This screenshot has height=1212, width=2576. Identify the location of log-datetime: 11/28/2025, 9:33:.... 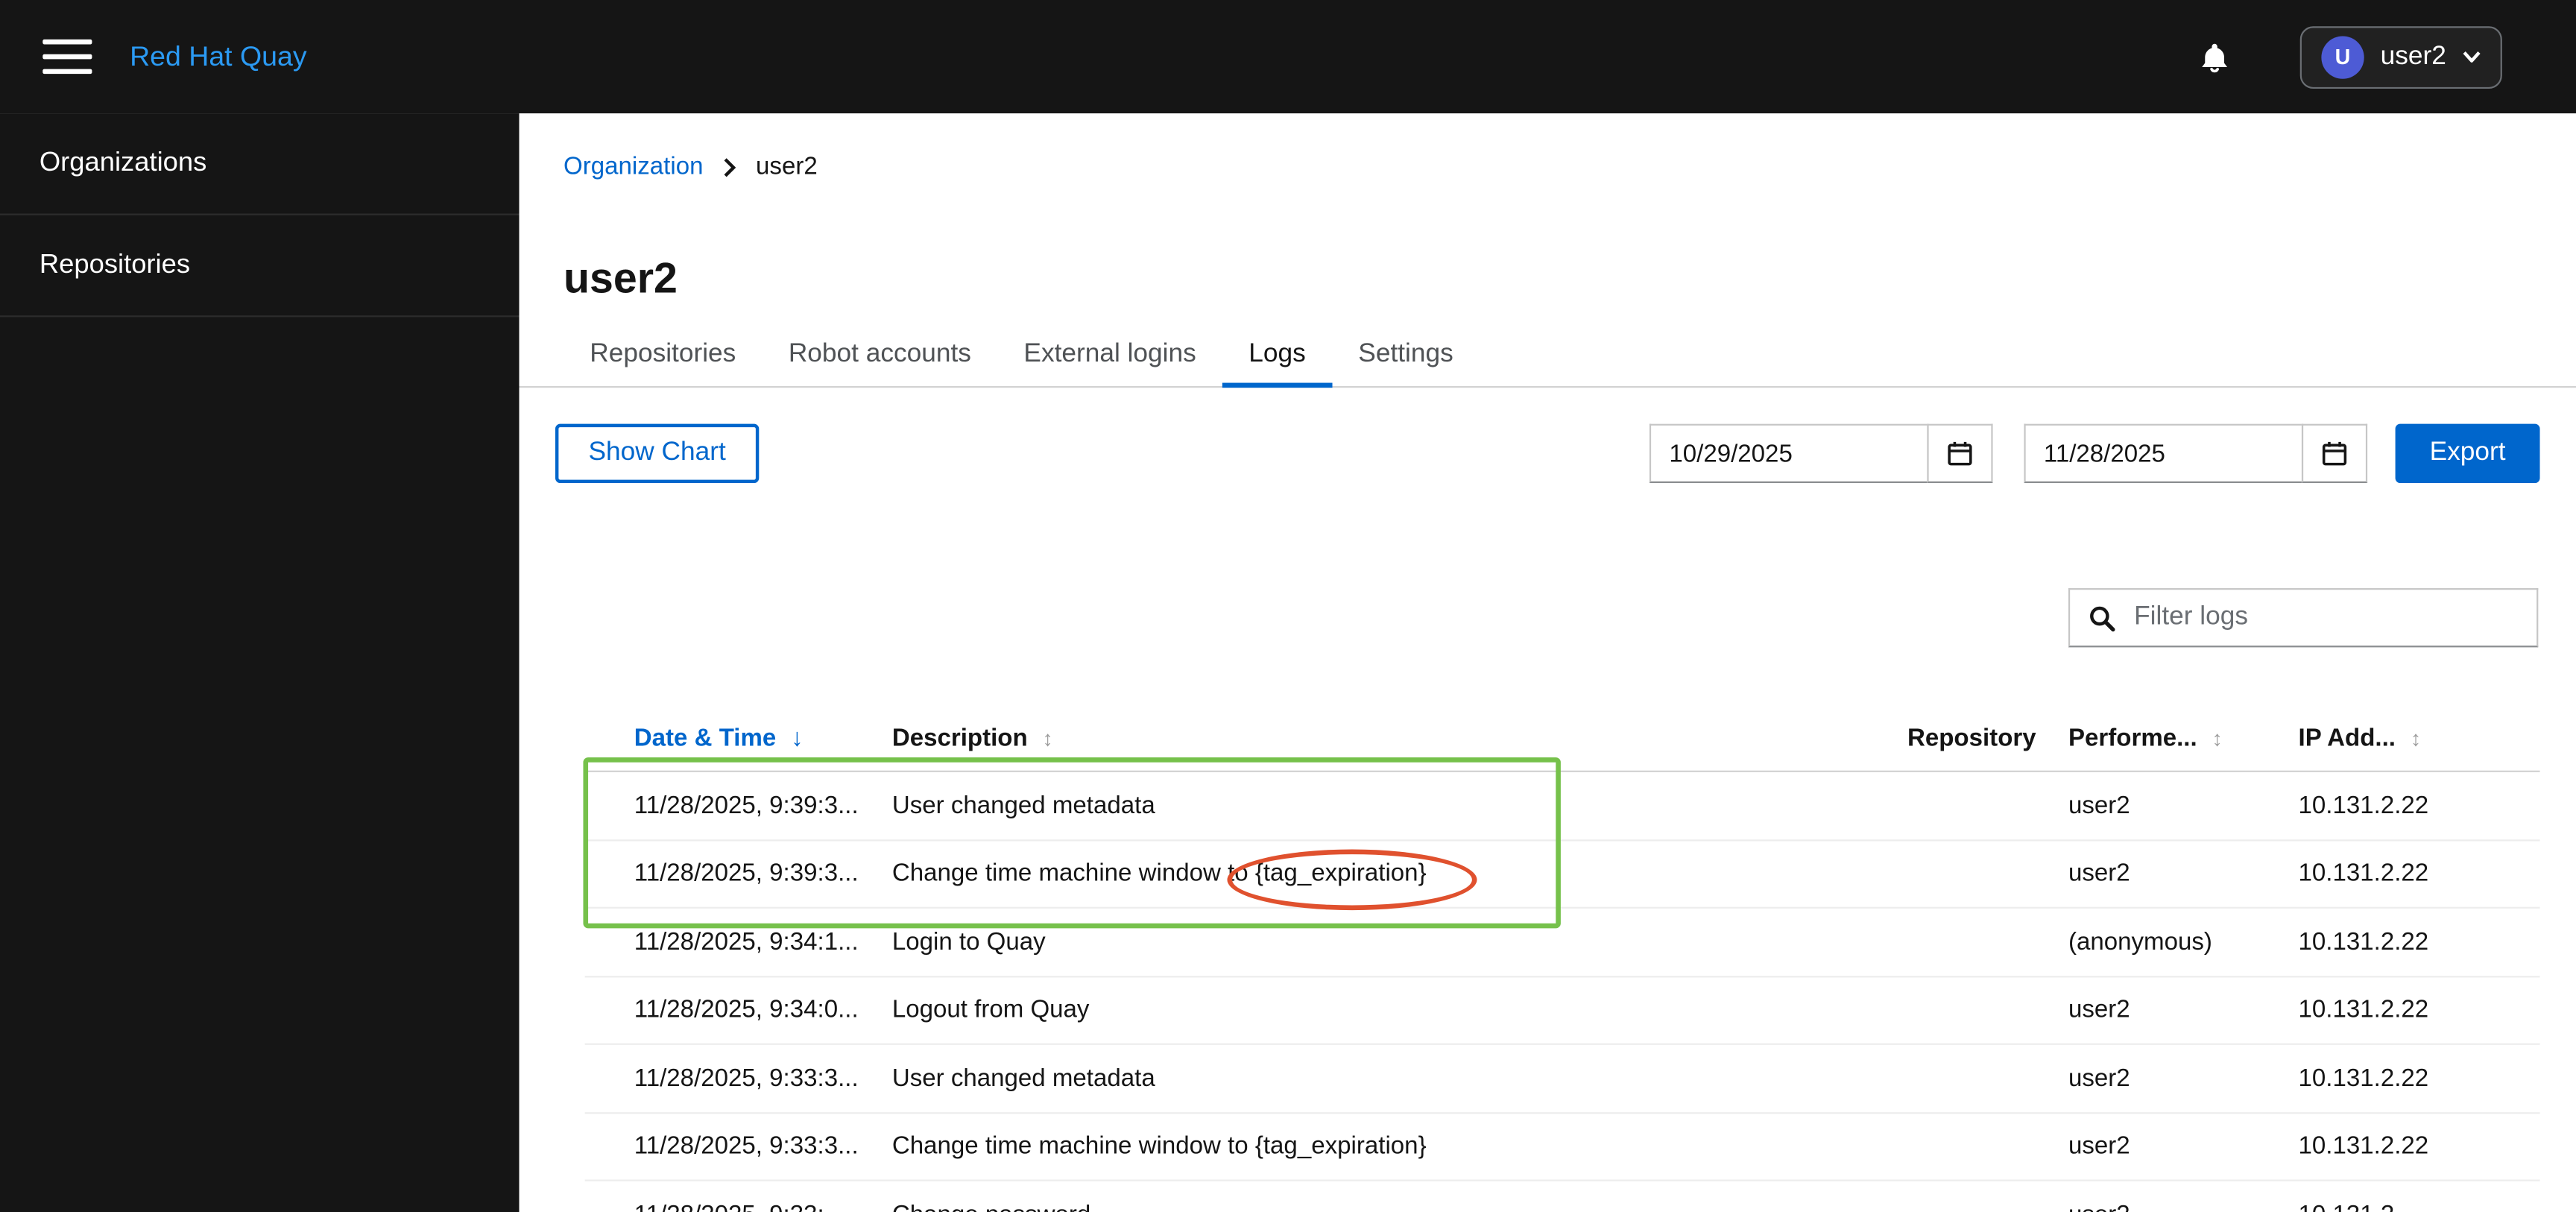
(763, 1206).